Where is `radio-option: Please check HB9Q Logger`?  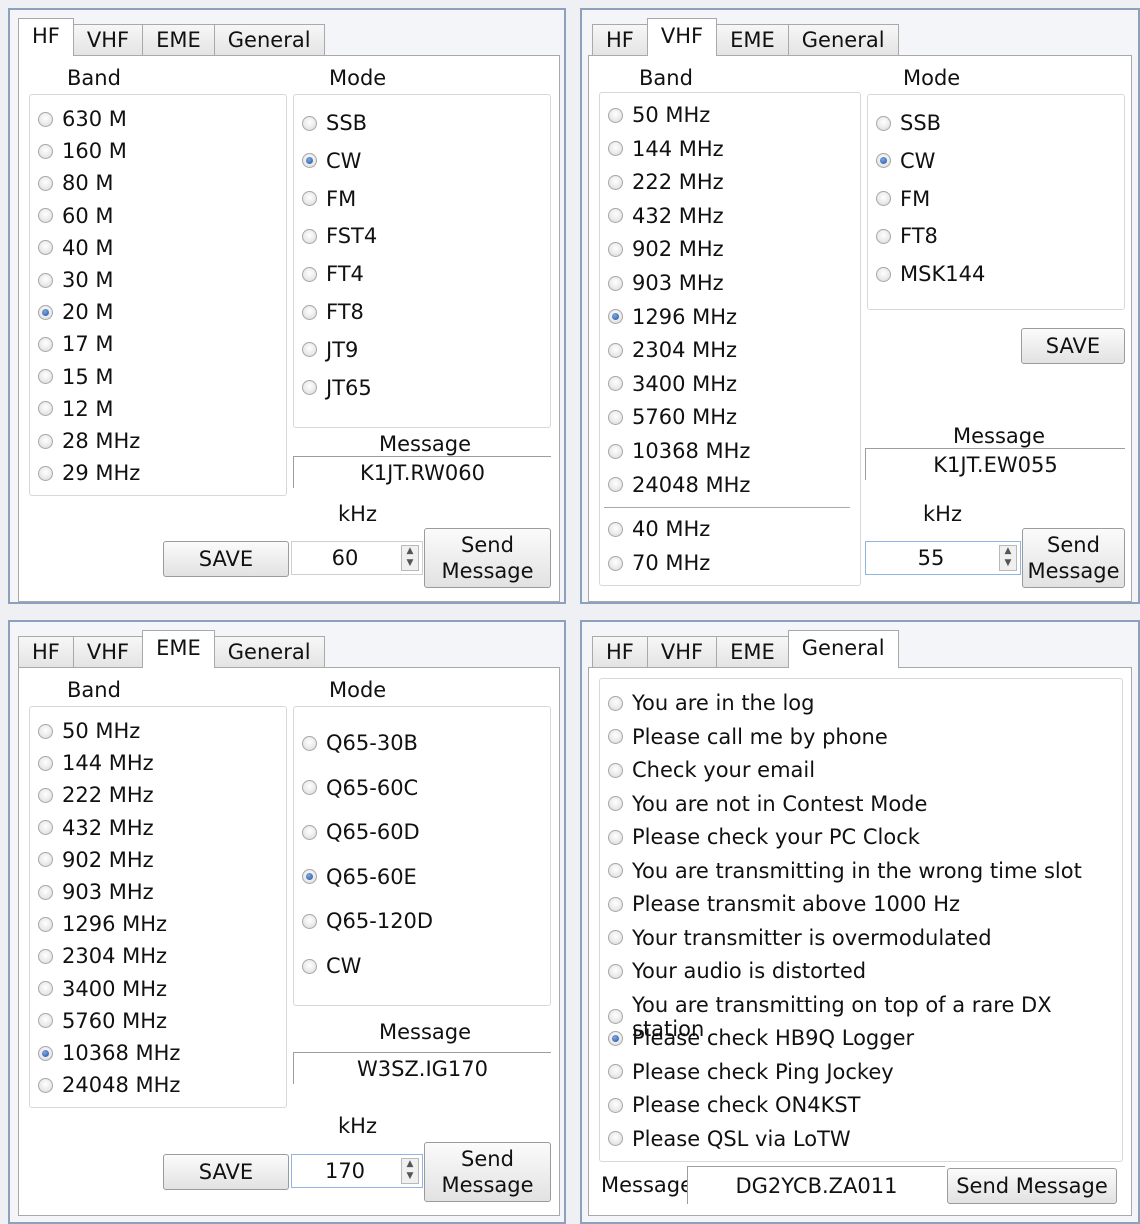 radio-option: Please check HB9Q Logger is located at coordinates (761, 1038).